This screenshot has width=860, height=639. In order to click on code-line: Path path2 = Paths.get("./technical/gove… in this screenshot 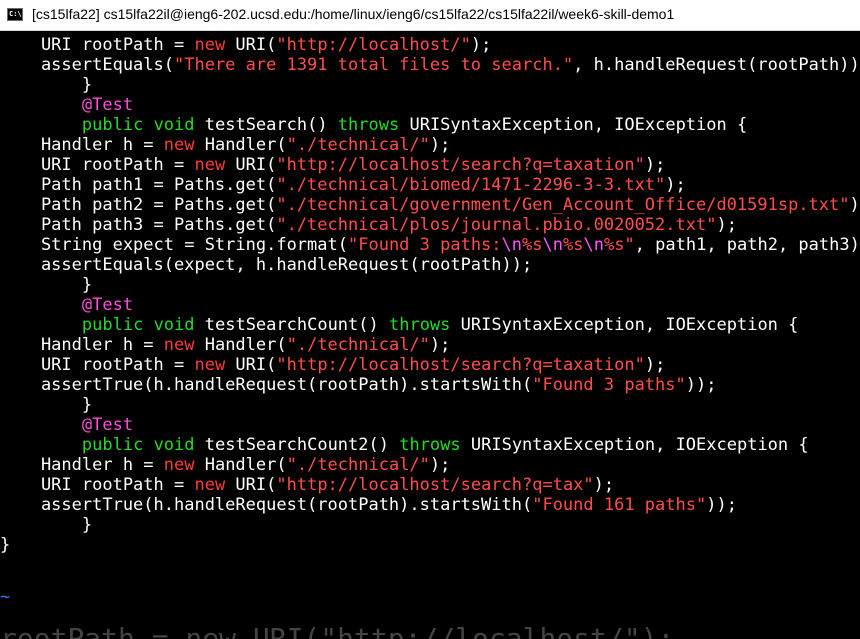, I will do `click(430, 205)`.